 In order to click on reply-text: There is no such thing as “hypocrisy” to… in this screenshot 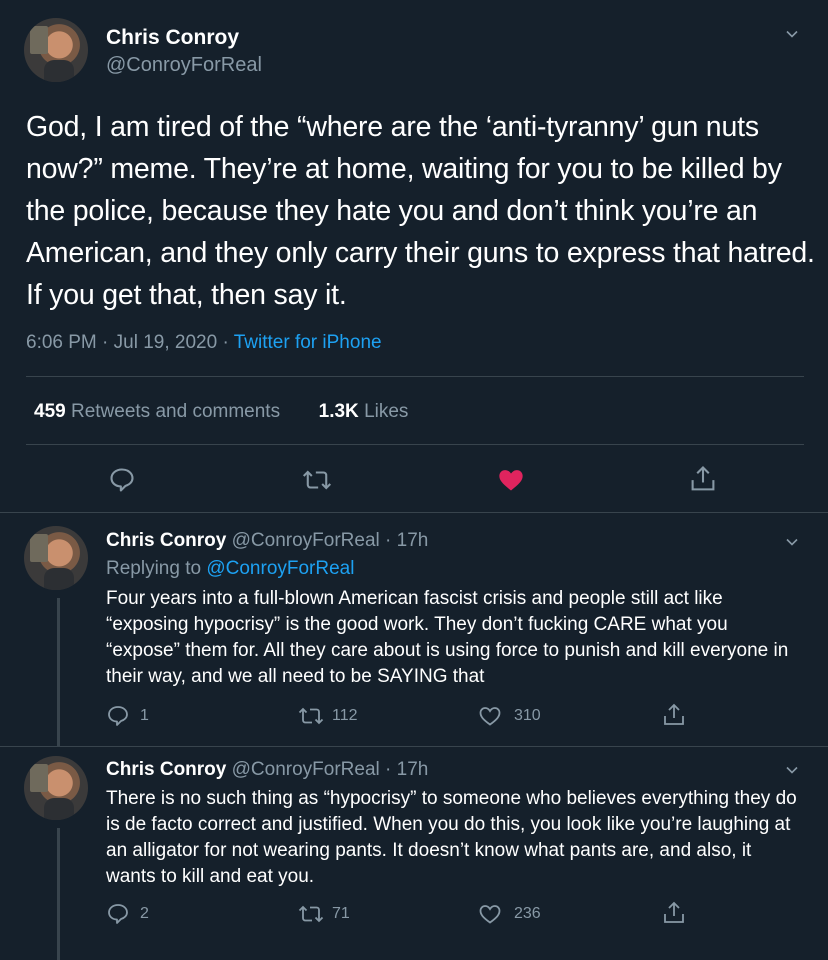, I will do `click(451, 837)`.